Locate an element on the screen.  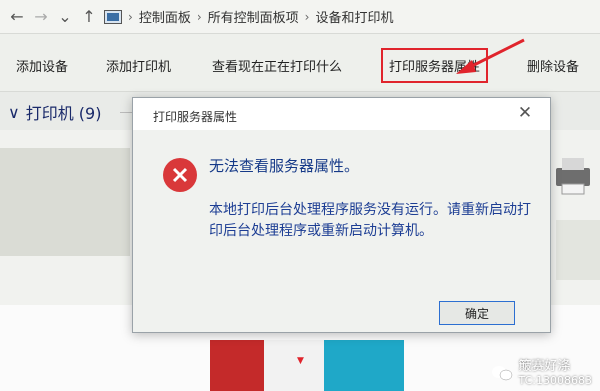
printers-group-label: 打印机 (9) is located at coordinates (63, 113).